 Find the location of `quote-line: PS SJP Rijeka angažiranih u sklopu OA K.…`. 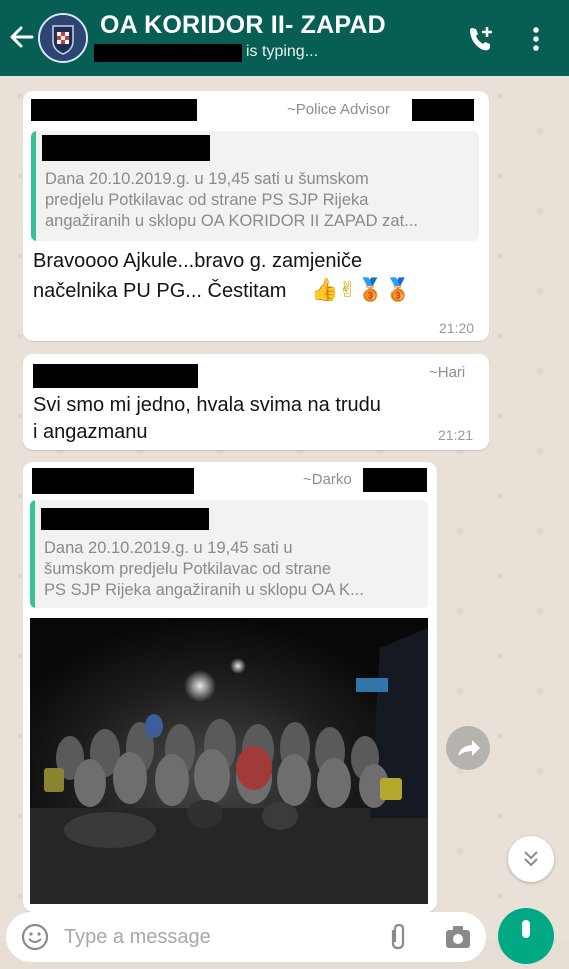

quote-line: PS SJP Rijeka angažiranih u sklopu OA K.… is located at coordinates (204, 590).